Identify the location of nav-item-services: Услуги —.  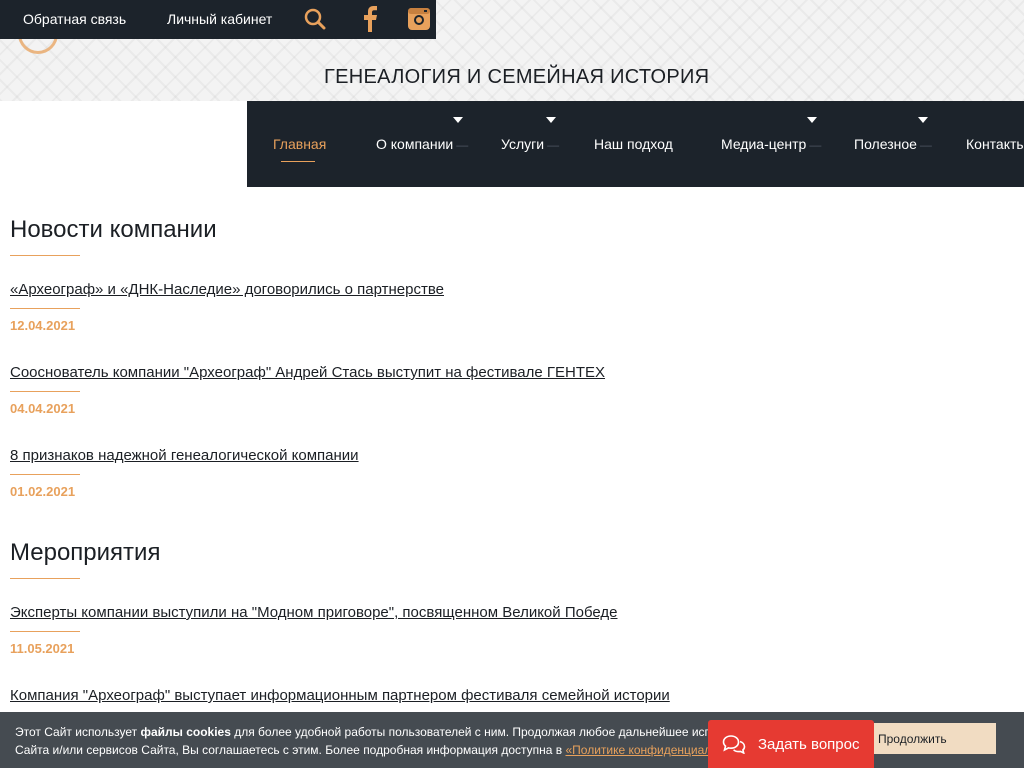
(530, 144).